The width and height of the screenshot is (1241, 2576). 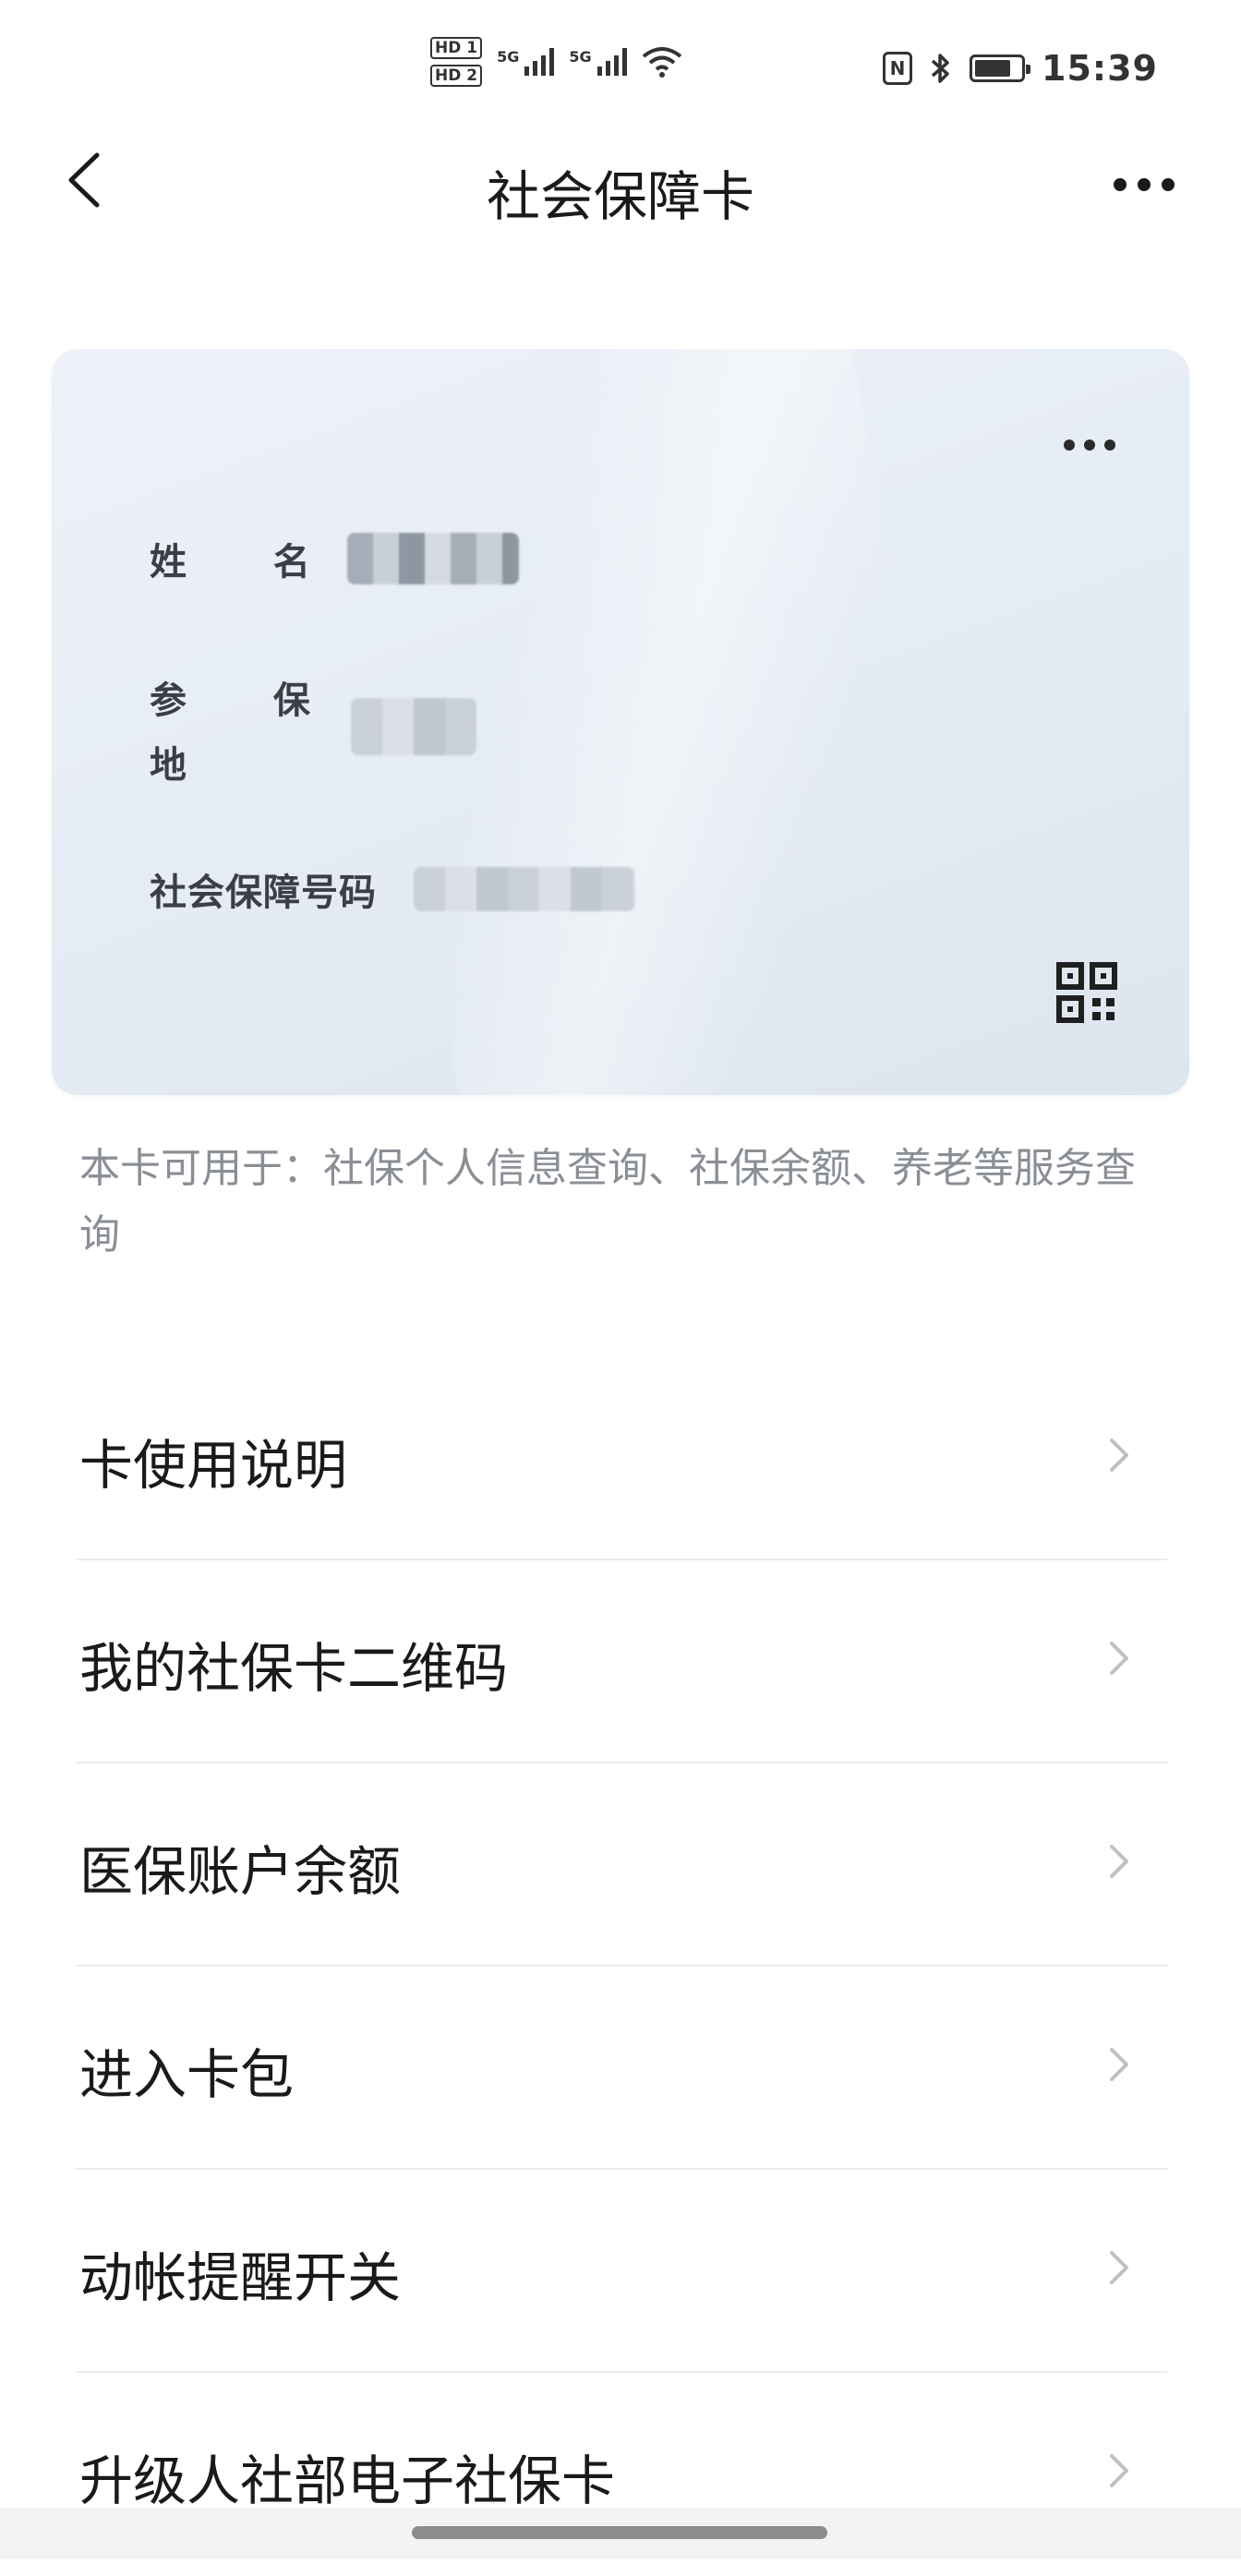 What do you see at coordinates (608, 1201) in the screenshot?
I see `card-description: 本卡可用于：社保个人信息查询、社保余额、养老等服务查询` at bounding box center [608, 1201].